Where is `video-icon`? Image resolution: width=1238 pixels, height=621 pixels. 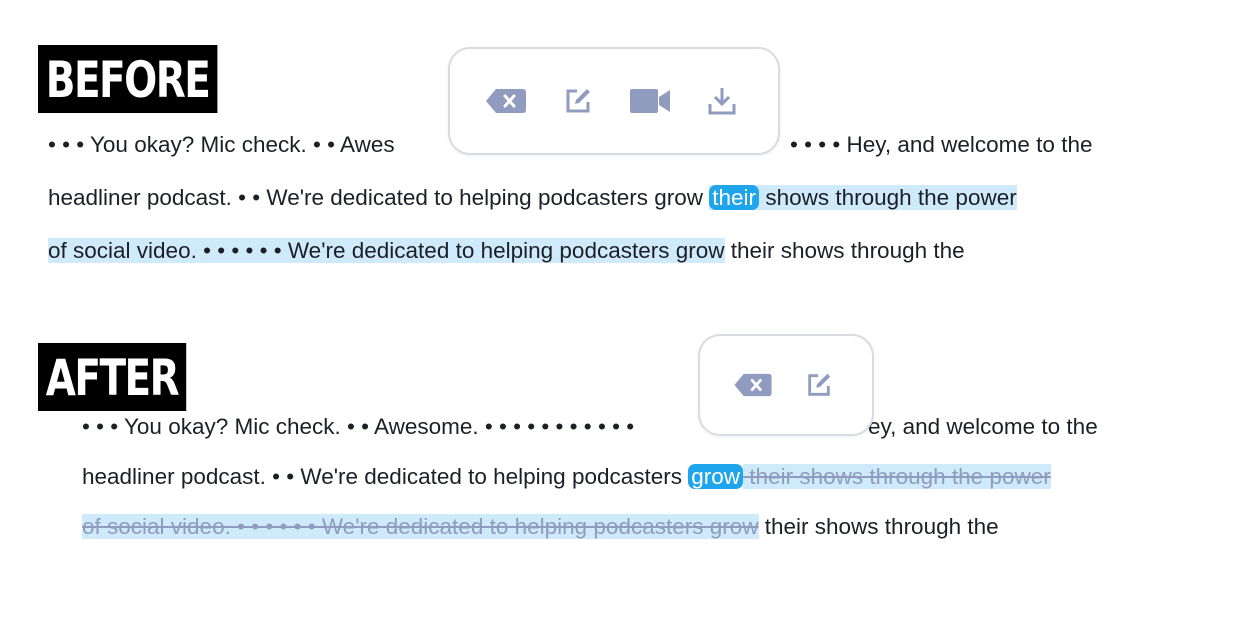
video-icon is located at coordinates (650, 101).